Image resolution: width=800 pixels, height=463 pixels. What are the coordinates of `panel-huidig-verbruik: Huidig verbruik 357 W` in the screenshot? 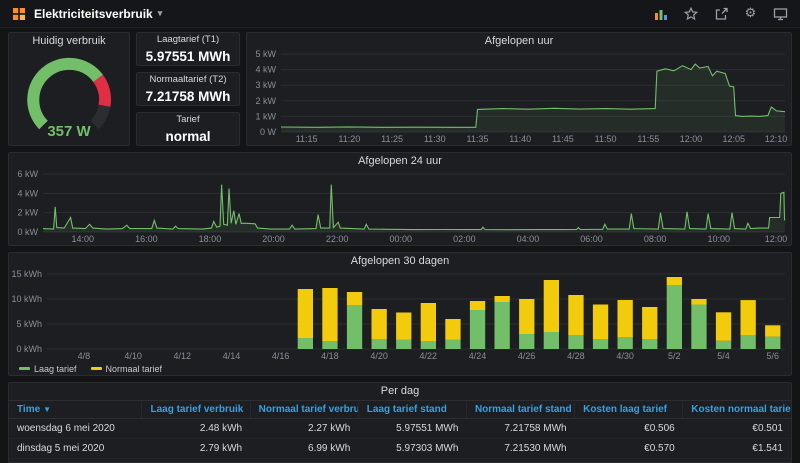 It's located at (69, 89).